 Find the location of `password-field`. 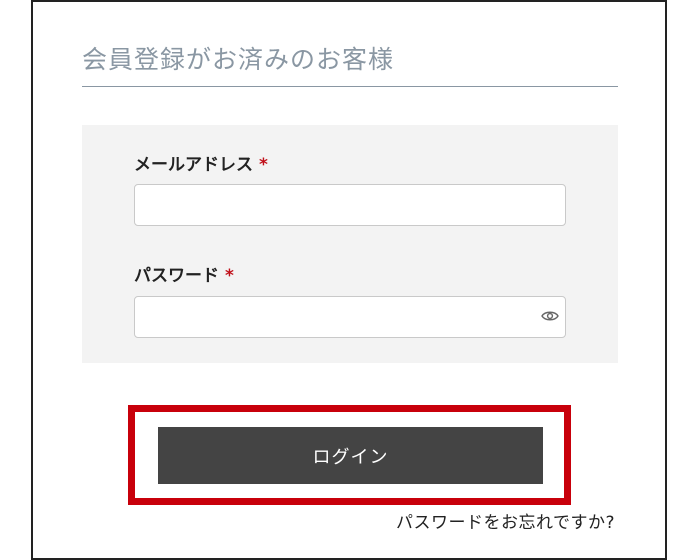

password-field is located at coordinates (350, 317).